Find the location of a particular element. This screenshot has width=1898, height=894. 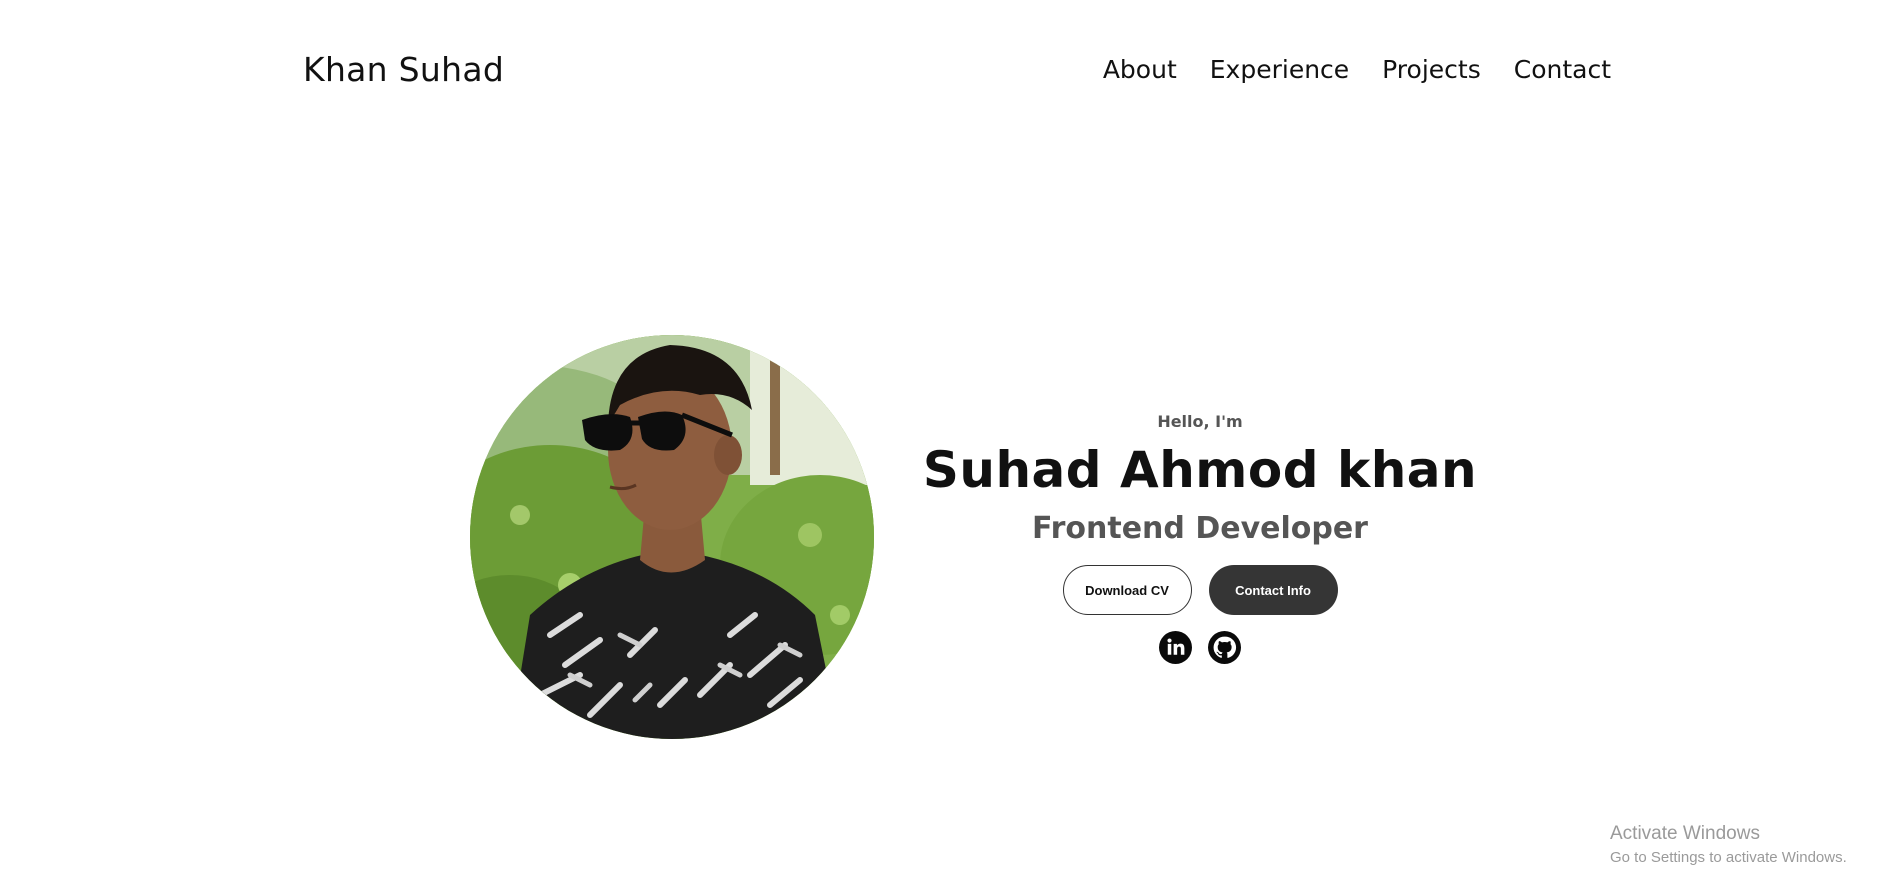

nav-link-contact: Contact is located at coordinates (1562, 69).